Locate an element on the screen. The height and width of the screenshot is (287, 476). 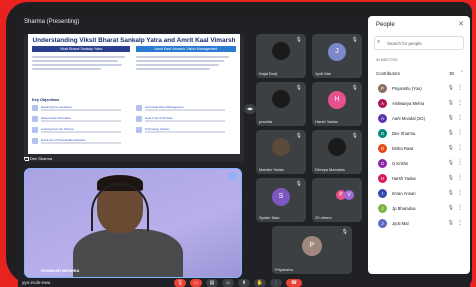
list-item: P Priyanshu (You) 🎙 ⋮ is located at coordinates (420, 89).